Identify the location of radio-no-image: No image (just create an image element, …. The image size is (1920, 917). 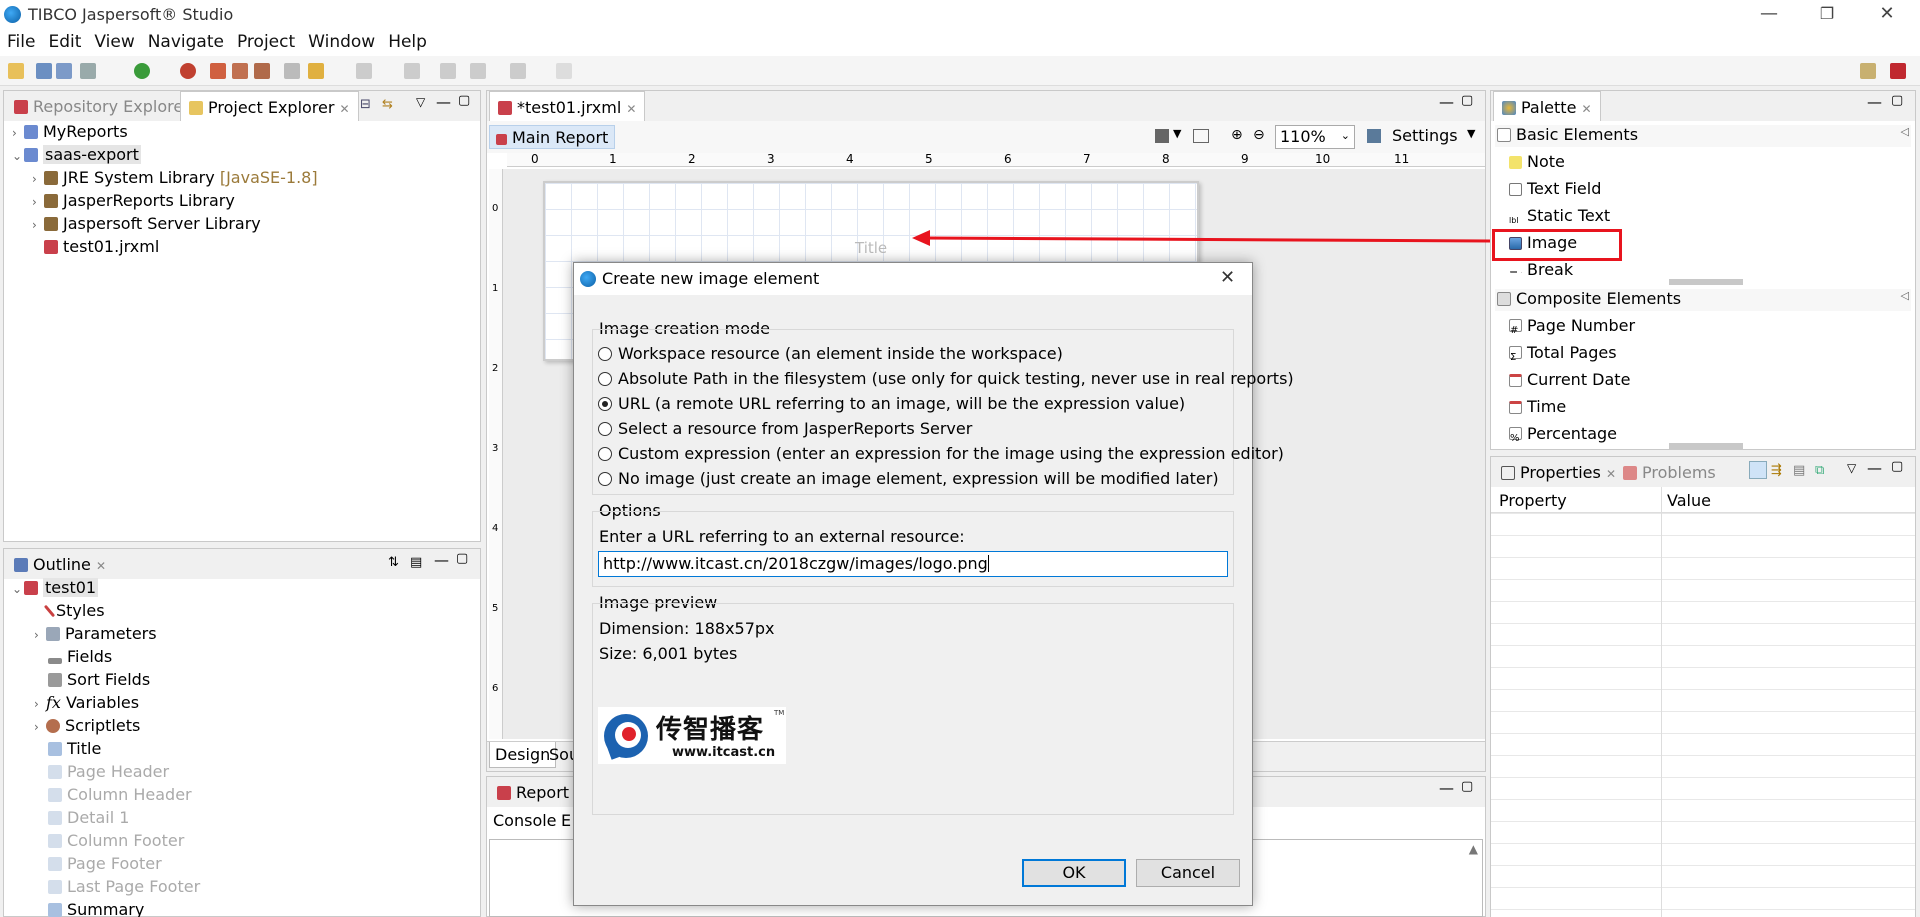
(908, 479).